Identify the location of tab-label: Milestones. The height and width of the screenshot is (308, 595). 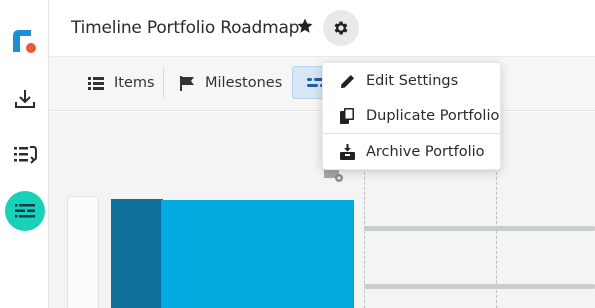
(244, 83).